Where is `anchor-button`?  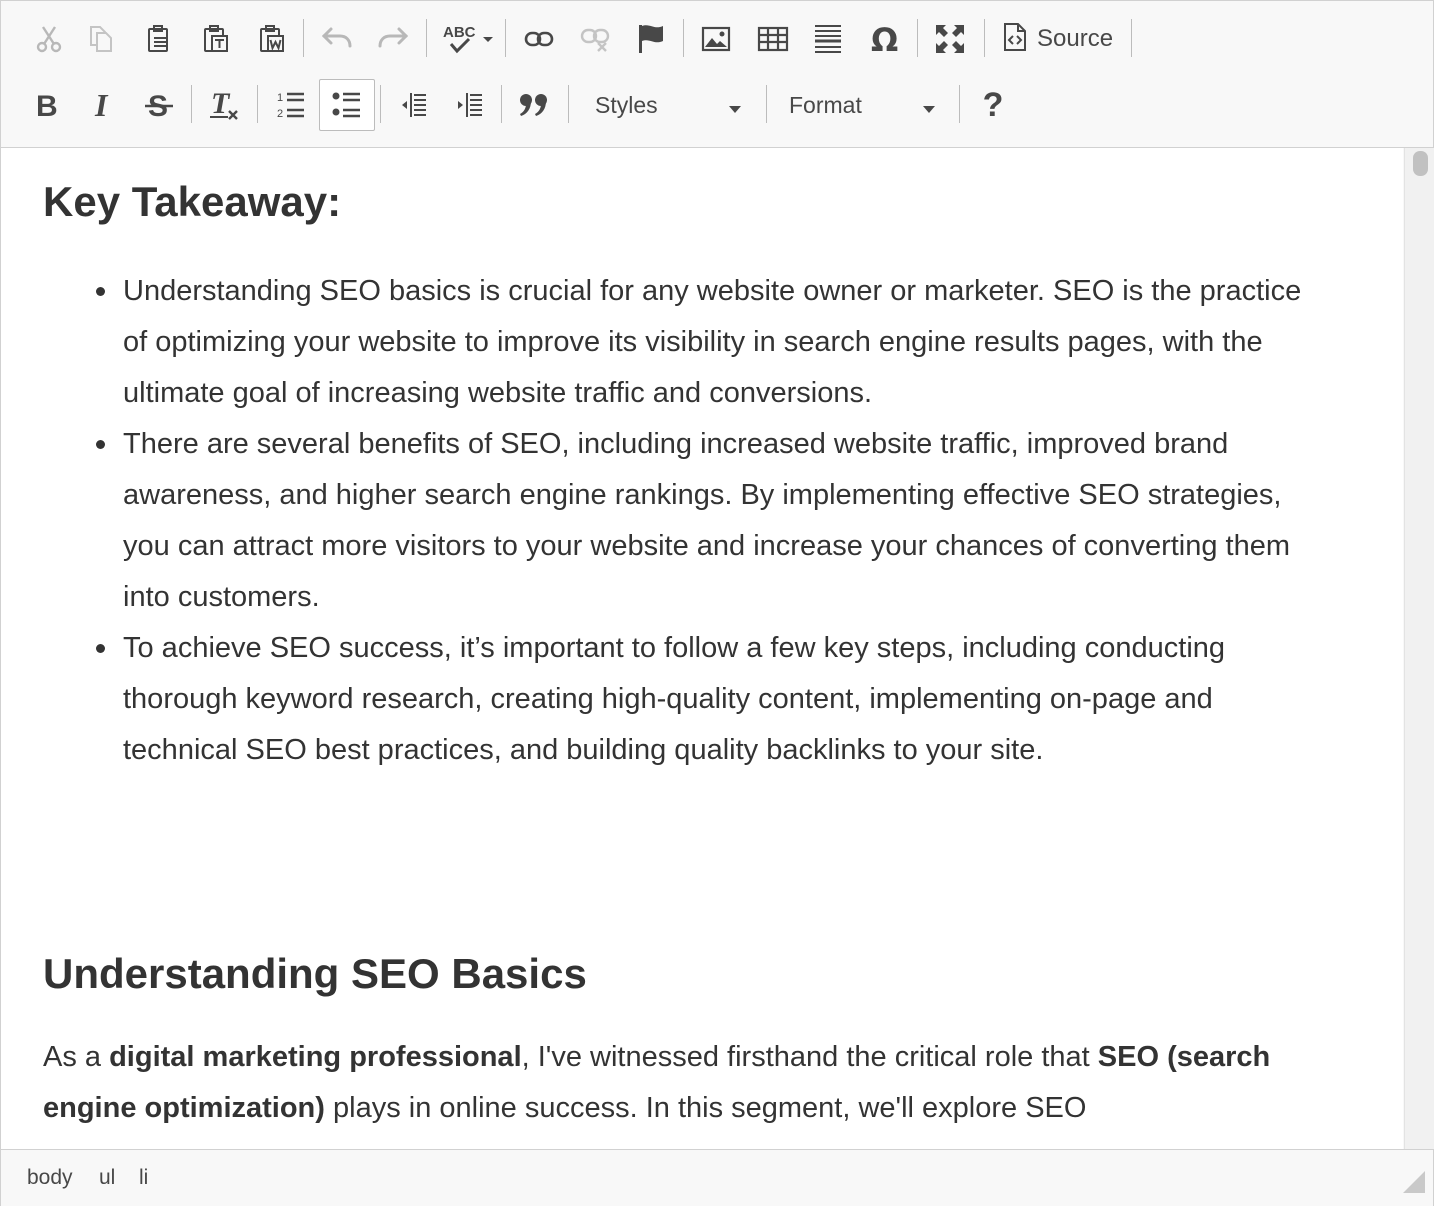 anchor-button is located at coordinates (651, 39).